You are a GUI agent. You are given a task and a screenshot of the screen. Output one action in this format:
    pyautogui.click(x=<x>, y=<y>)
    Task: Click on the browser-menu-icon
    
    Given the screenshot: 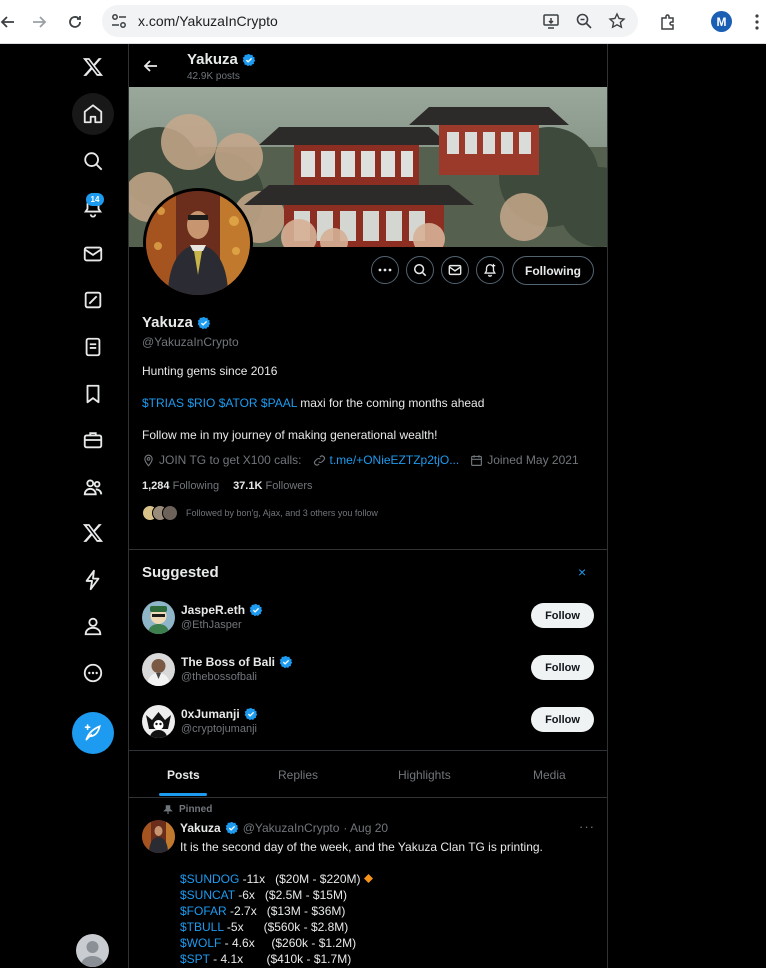 What is the action you would take?
    pyautogui.click(x=754, y=22)
    